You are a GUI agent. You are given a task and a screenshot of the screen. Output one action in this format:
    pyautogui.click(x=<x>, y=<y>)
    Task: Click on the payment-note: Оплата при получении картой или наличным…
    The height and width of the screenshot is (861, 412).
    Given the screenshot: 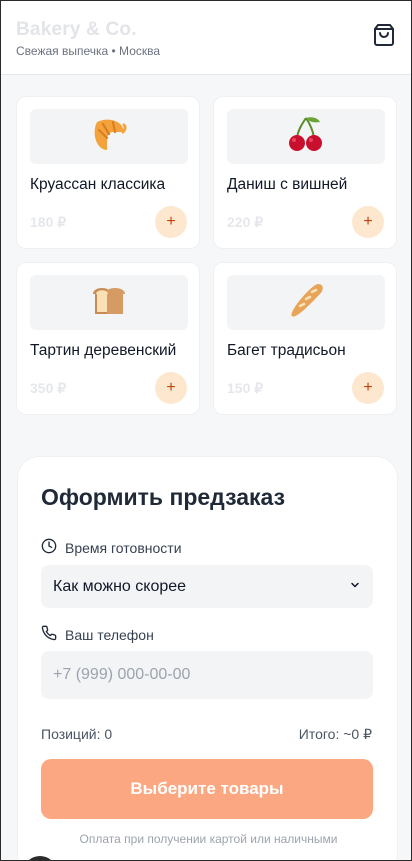 What is the action you would take?
    pyautogui.click(x=208, y=839)
    